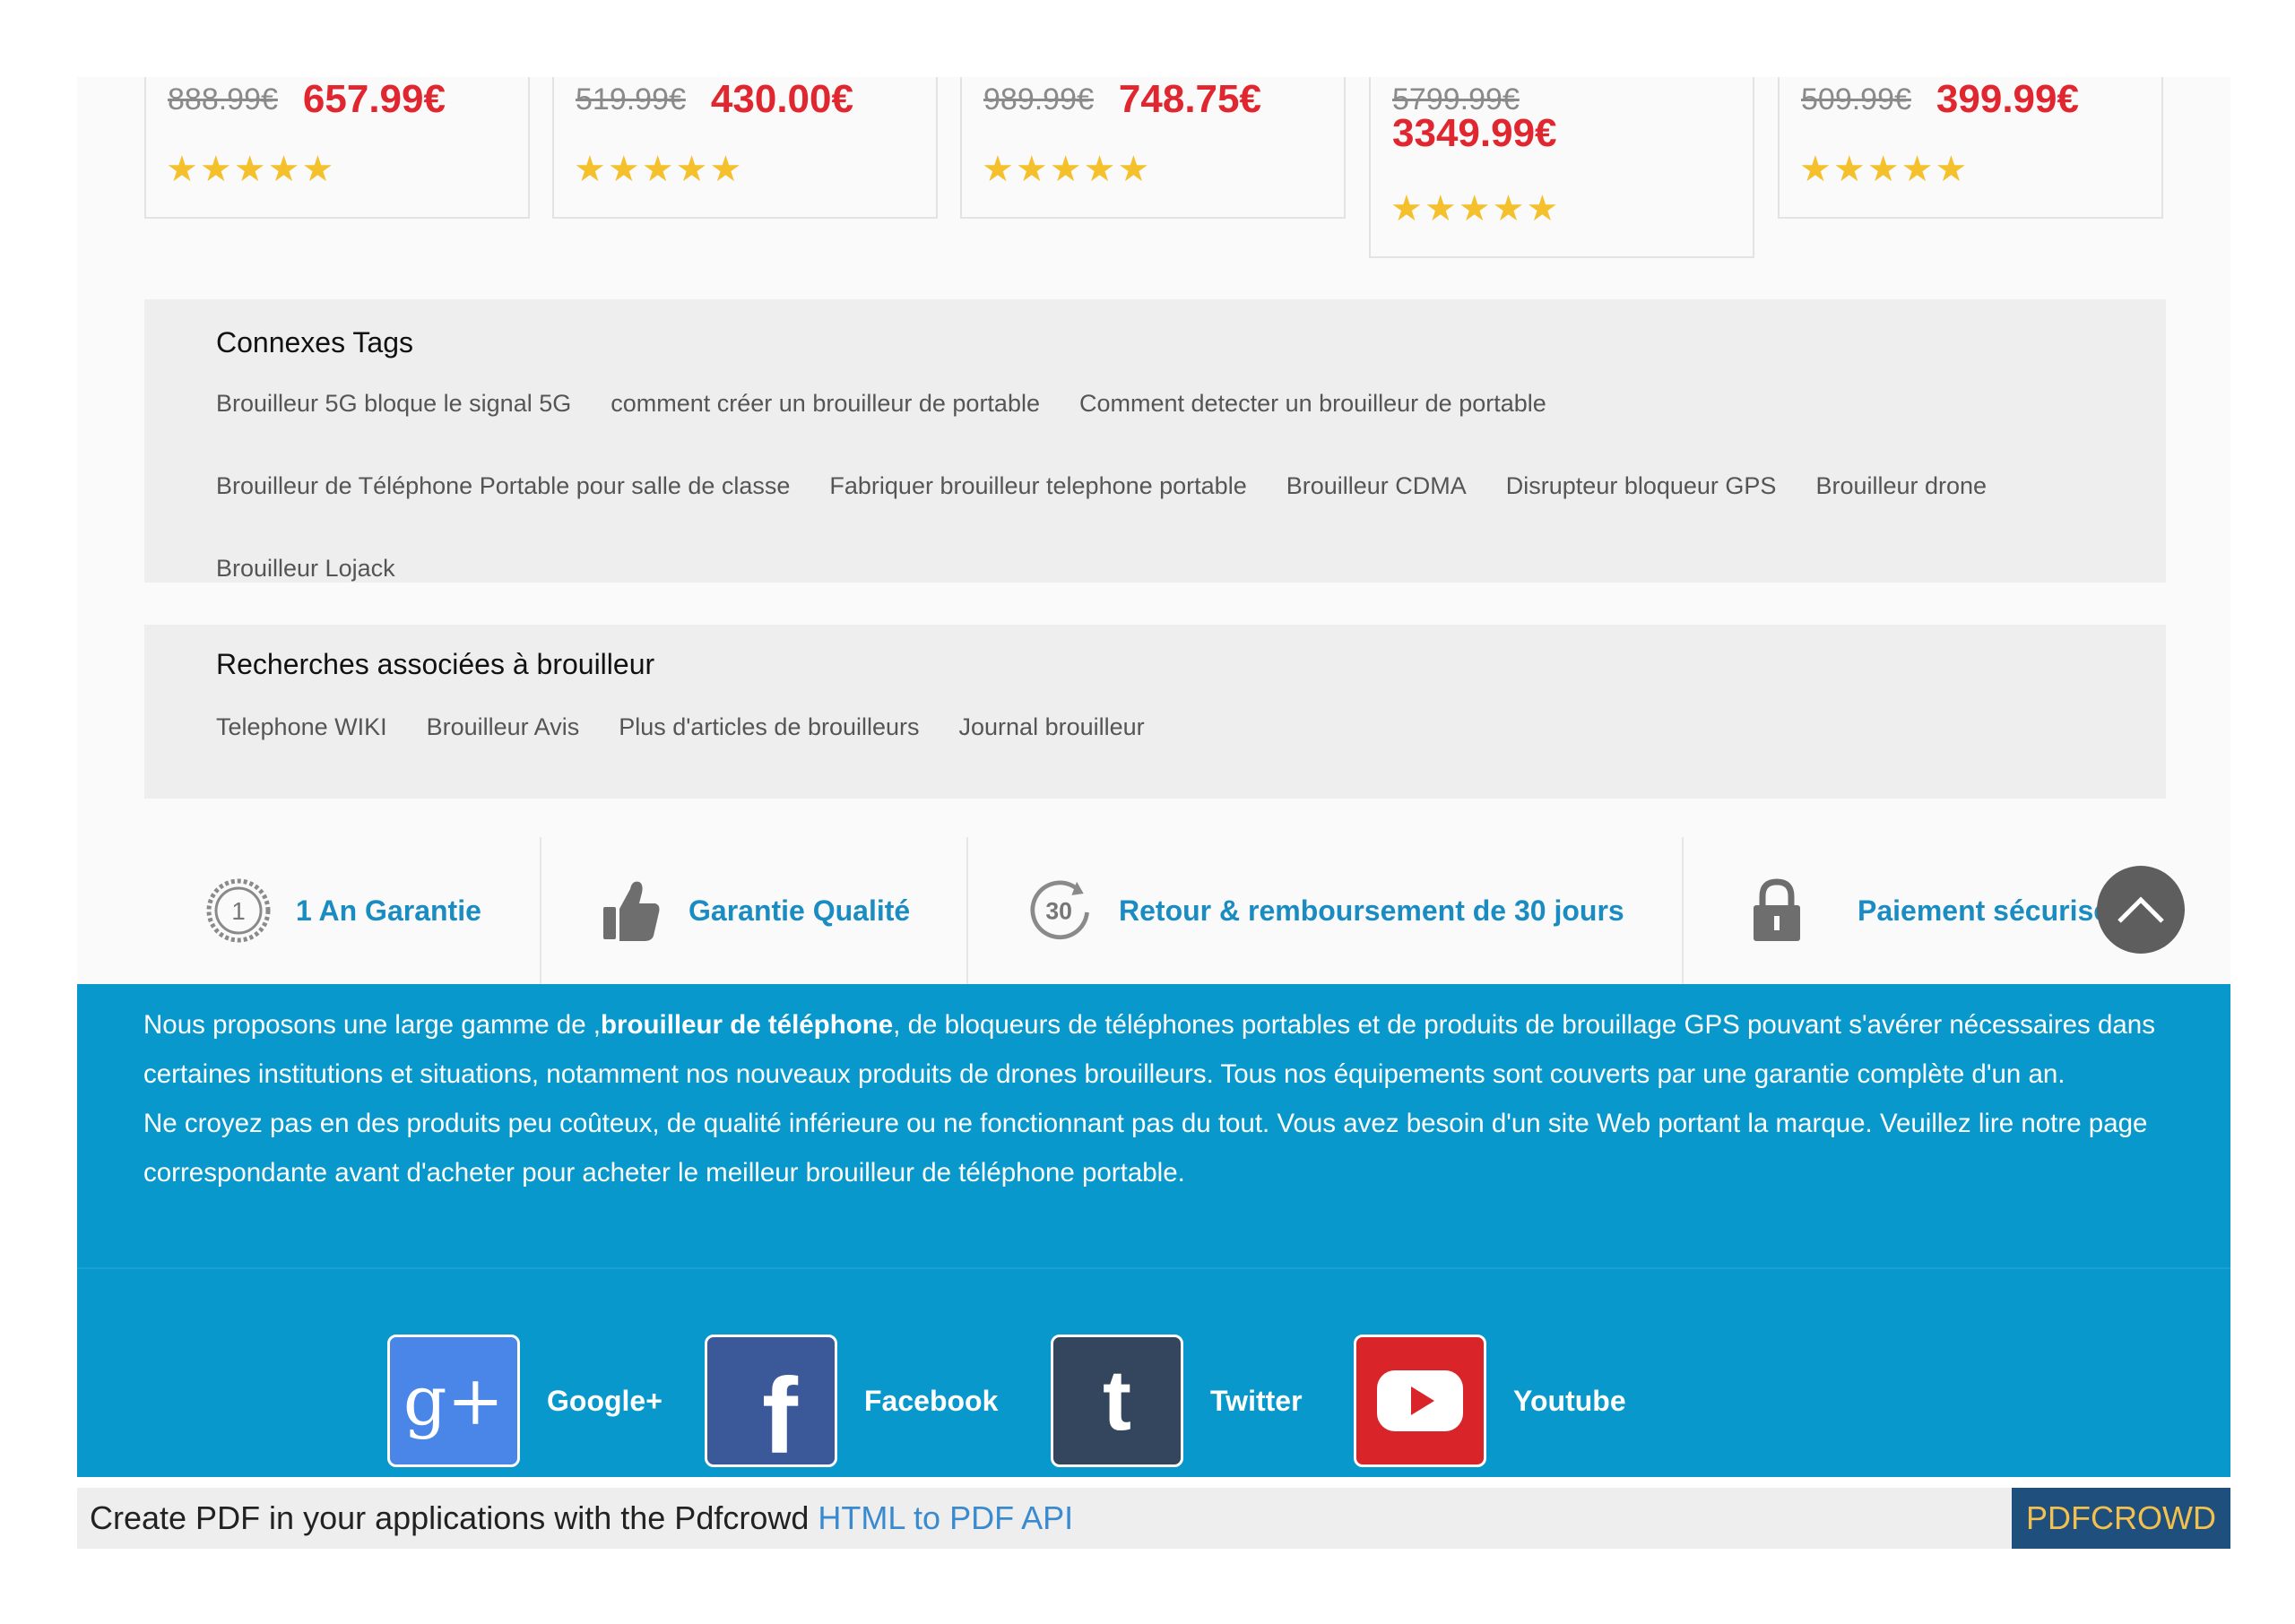 This screenshot has width=2295, height=1624. Describe the element at coordinates (800, 911) in the screenshot. I see `feature-label: Garantie Qualité` at that location.